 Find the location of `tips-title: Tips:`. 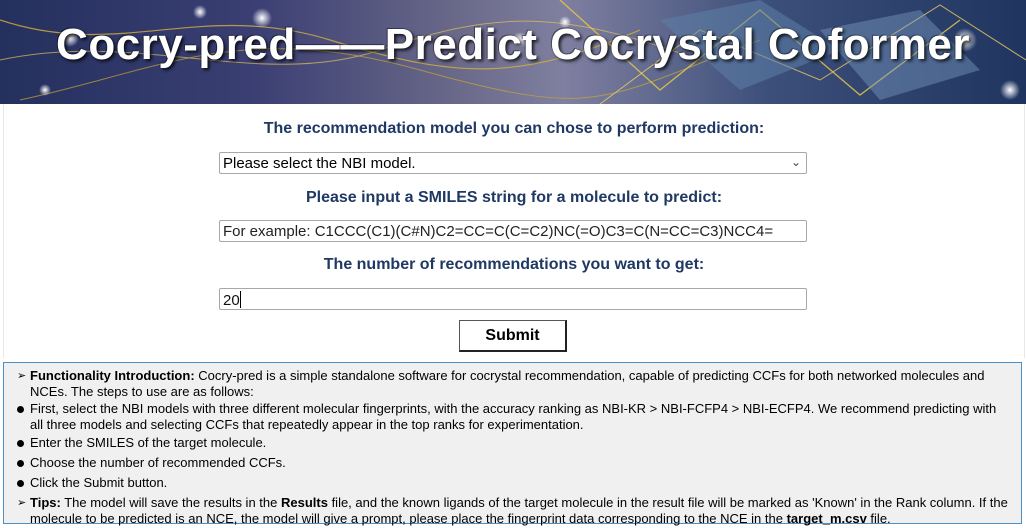

tips-title: Tips: is located at coordinates (45, 502).